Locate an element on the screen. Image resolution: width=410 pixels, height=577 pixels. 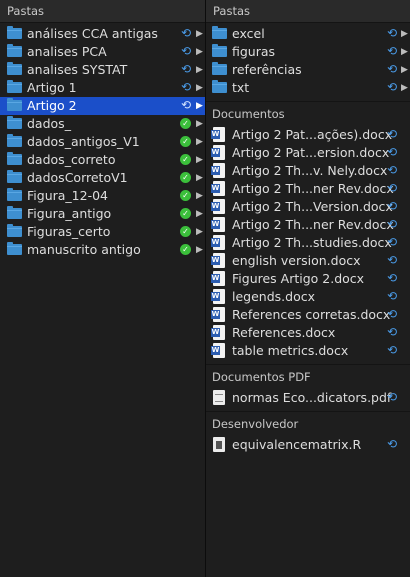
document-row: english version.docx ⟲ is located at coordinates (308, 261).